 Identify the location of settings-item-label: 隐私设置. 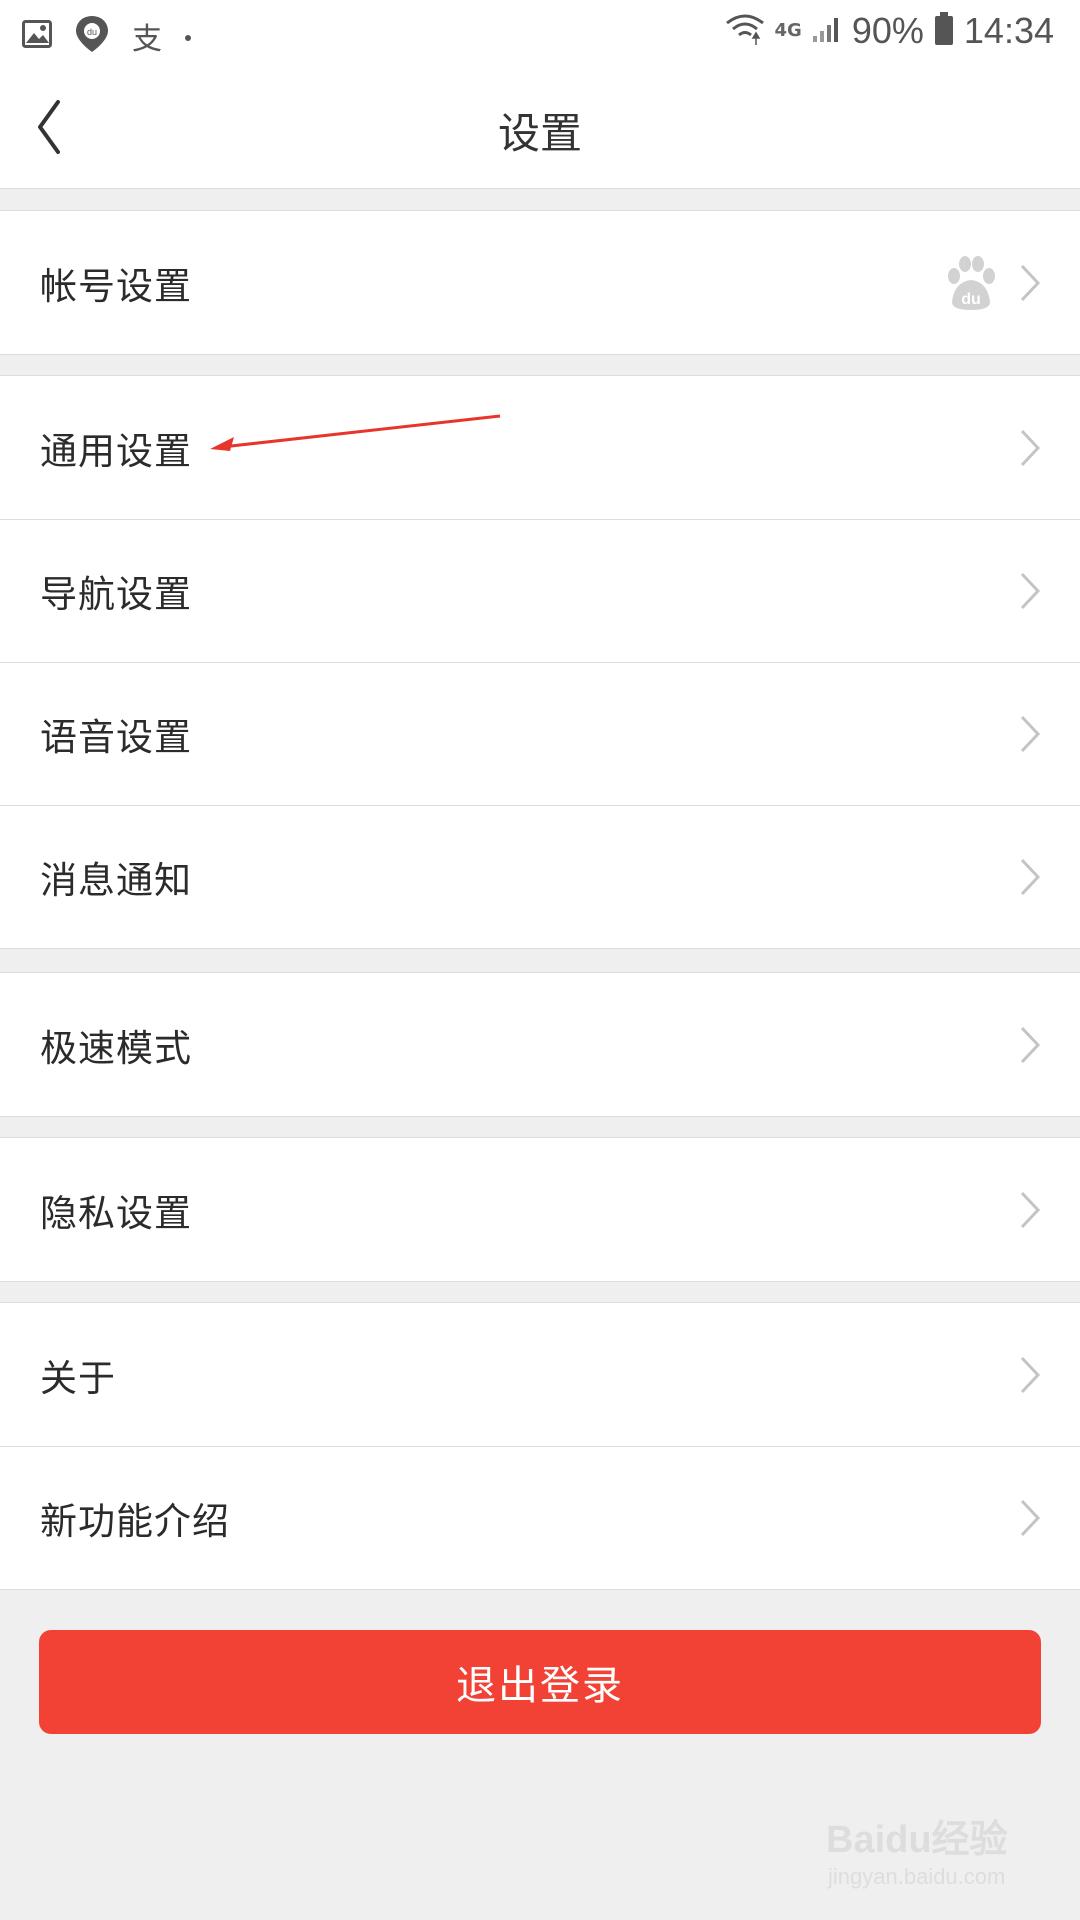
(116, 1213).